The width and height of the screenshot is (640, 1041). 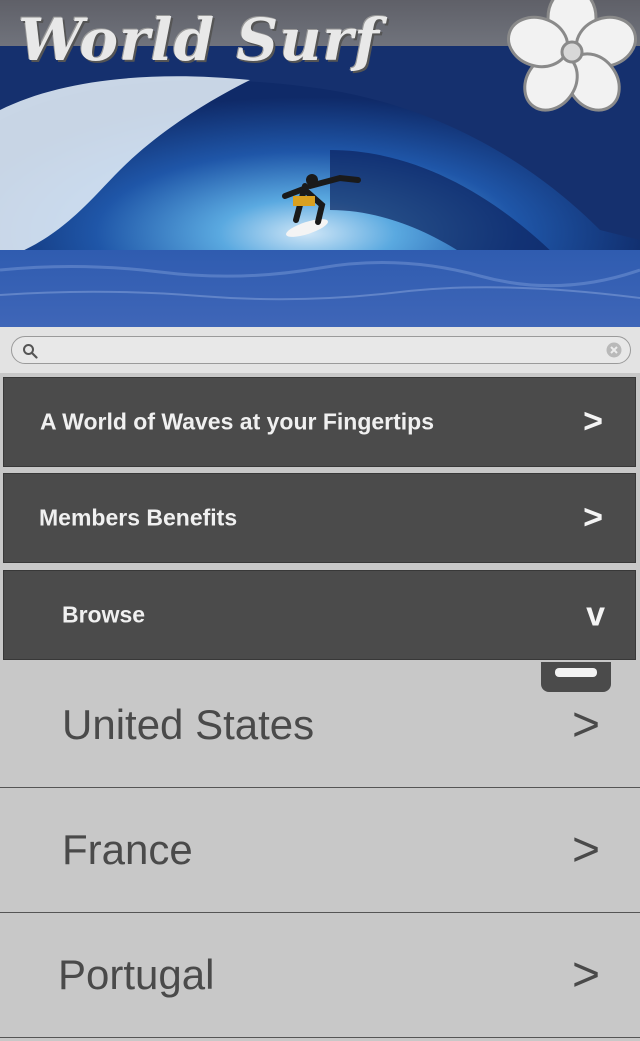 What do you see at coordinates (104, 614) in the screenshot?
I see `nav-item-label: Browse` at bounding box center [104, 614].